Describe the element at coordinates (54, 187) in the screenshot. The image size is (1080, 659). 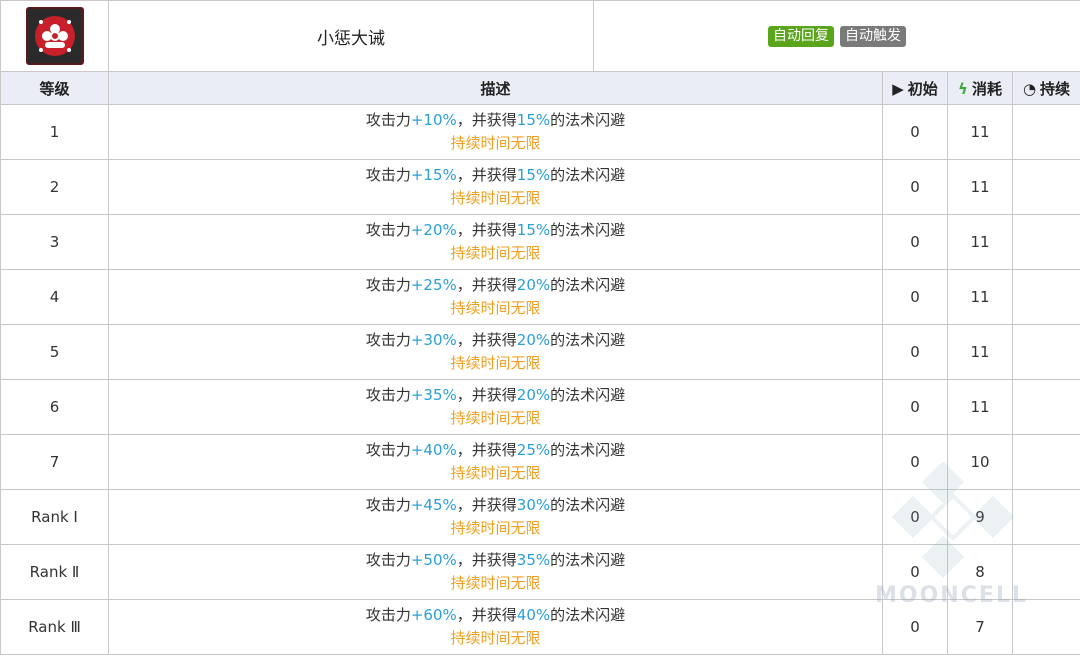
I see `level-cell: 2` at that location.